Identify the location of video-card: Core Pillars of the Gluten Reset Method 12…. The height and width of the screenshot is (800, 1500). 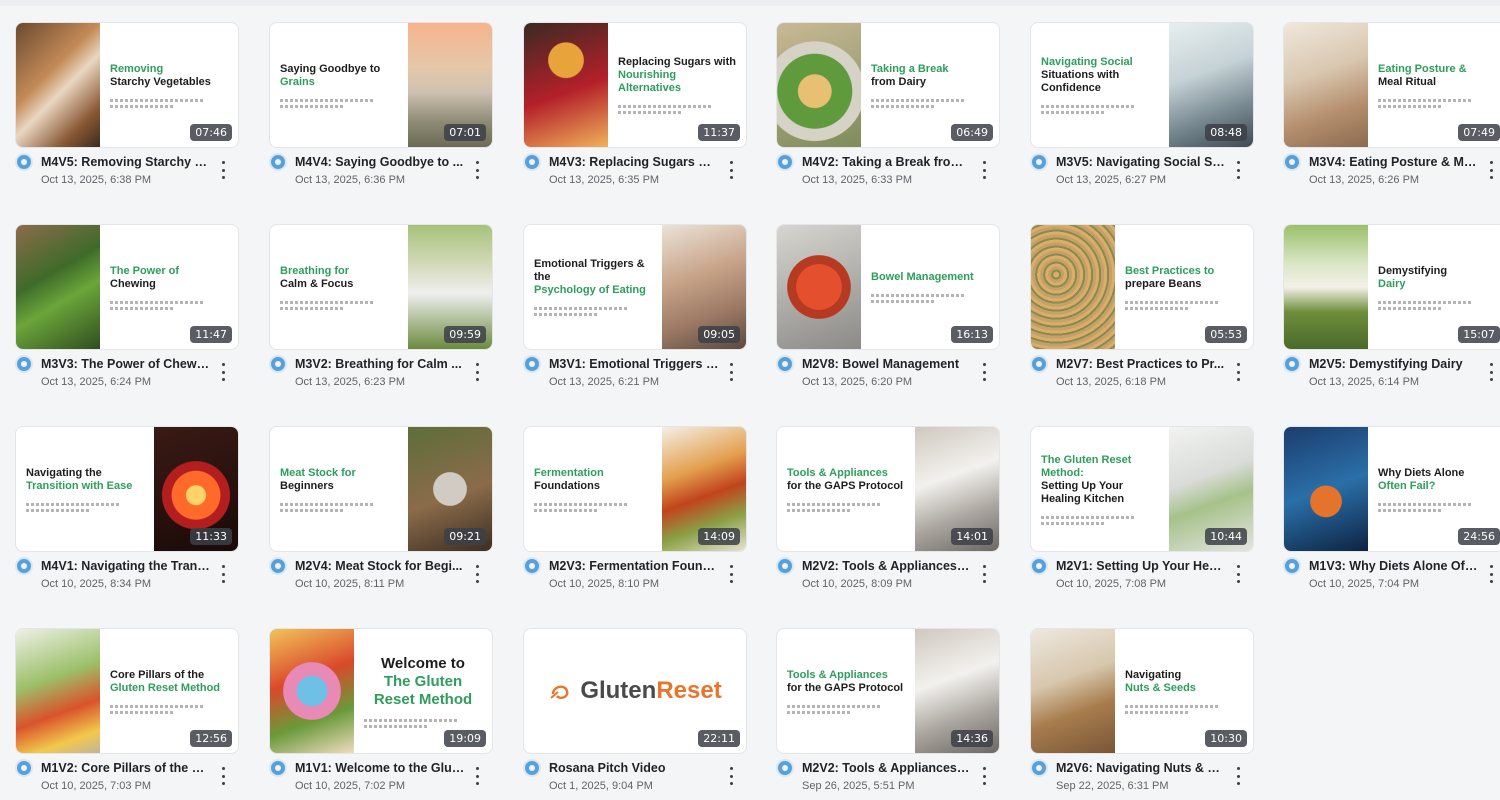
(128, 714).